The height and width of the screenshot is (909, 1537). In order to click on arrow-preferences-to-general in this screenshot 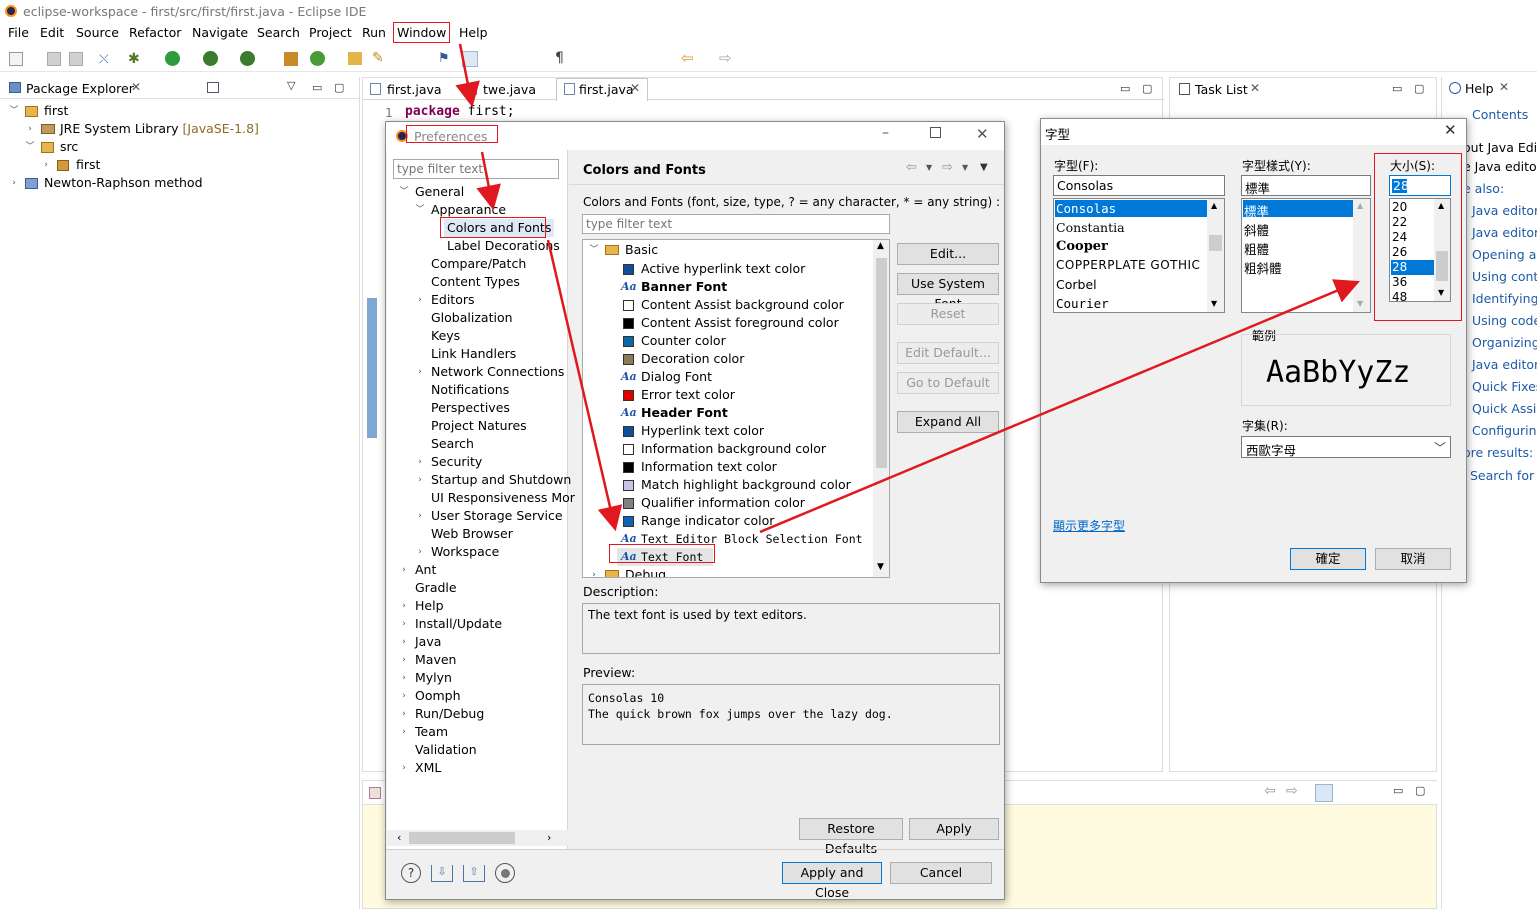, I will do `click(488, 181)`.